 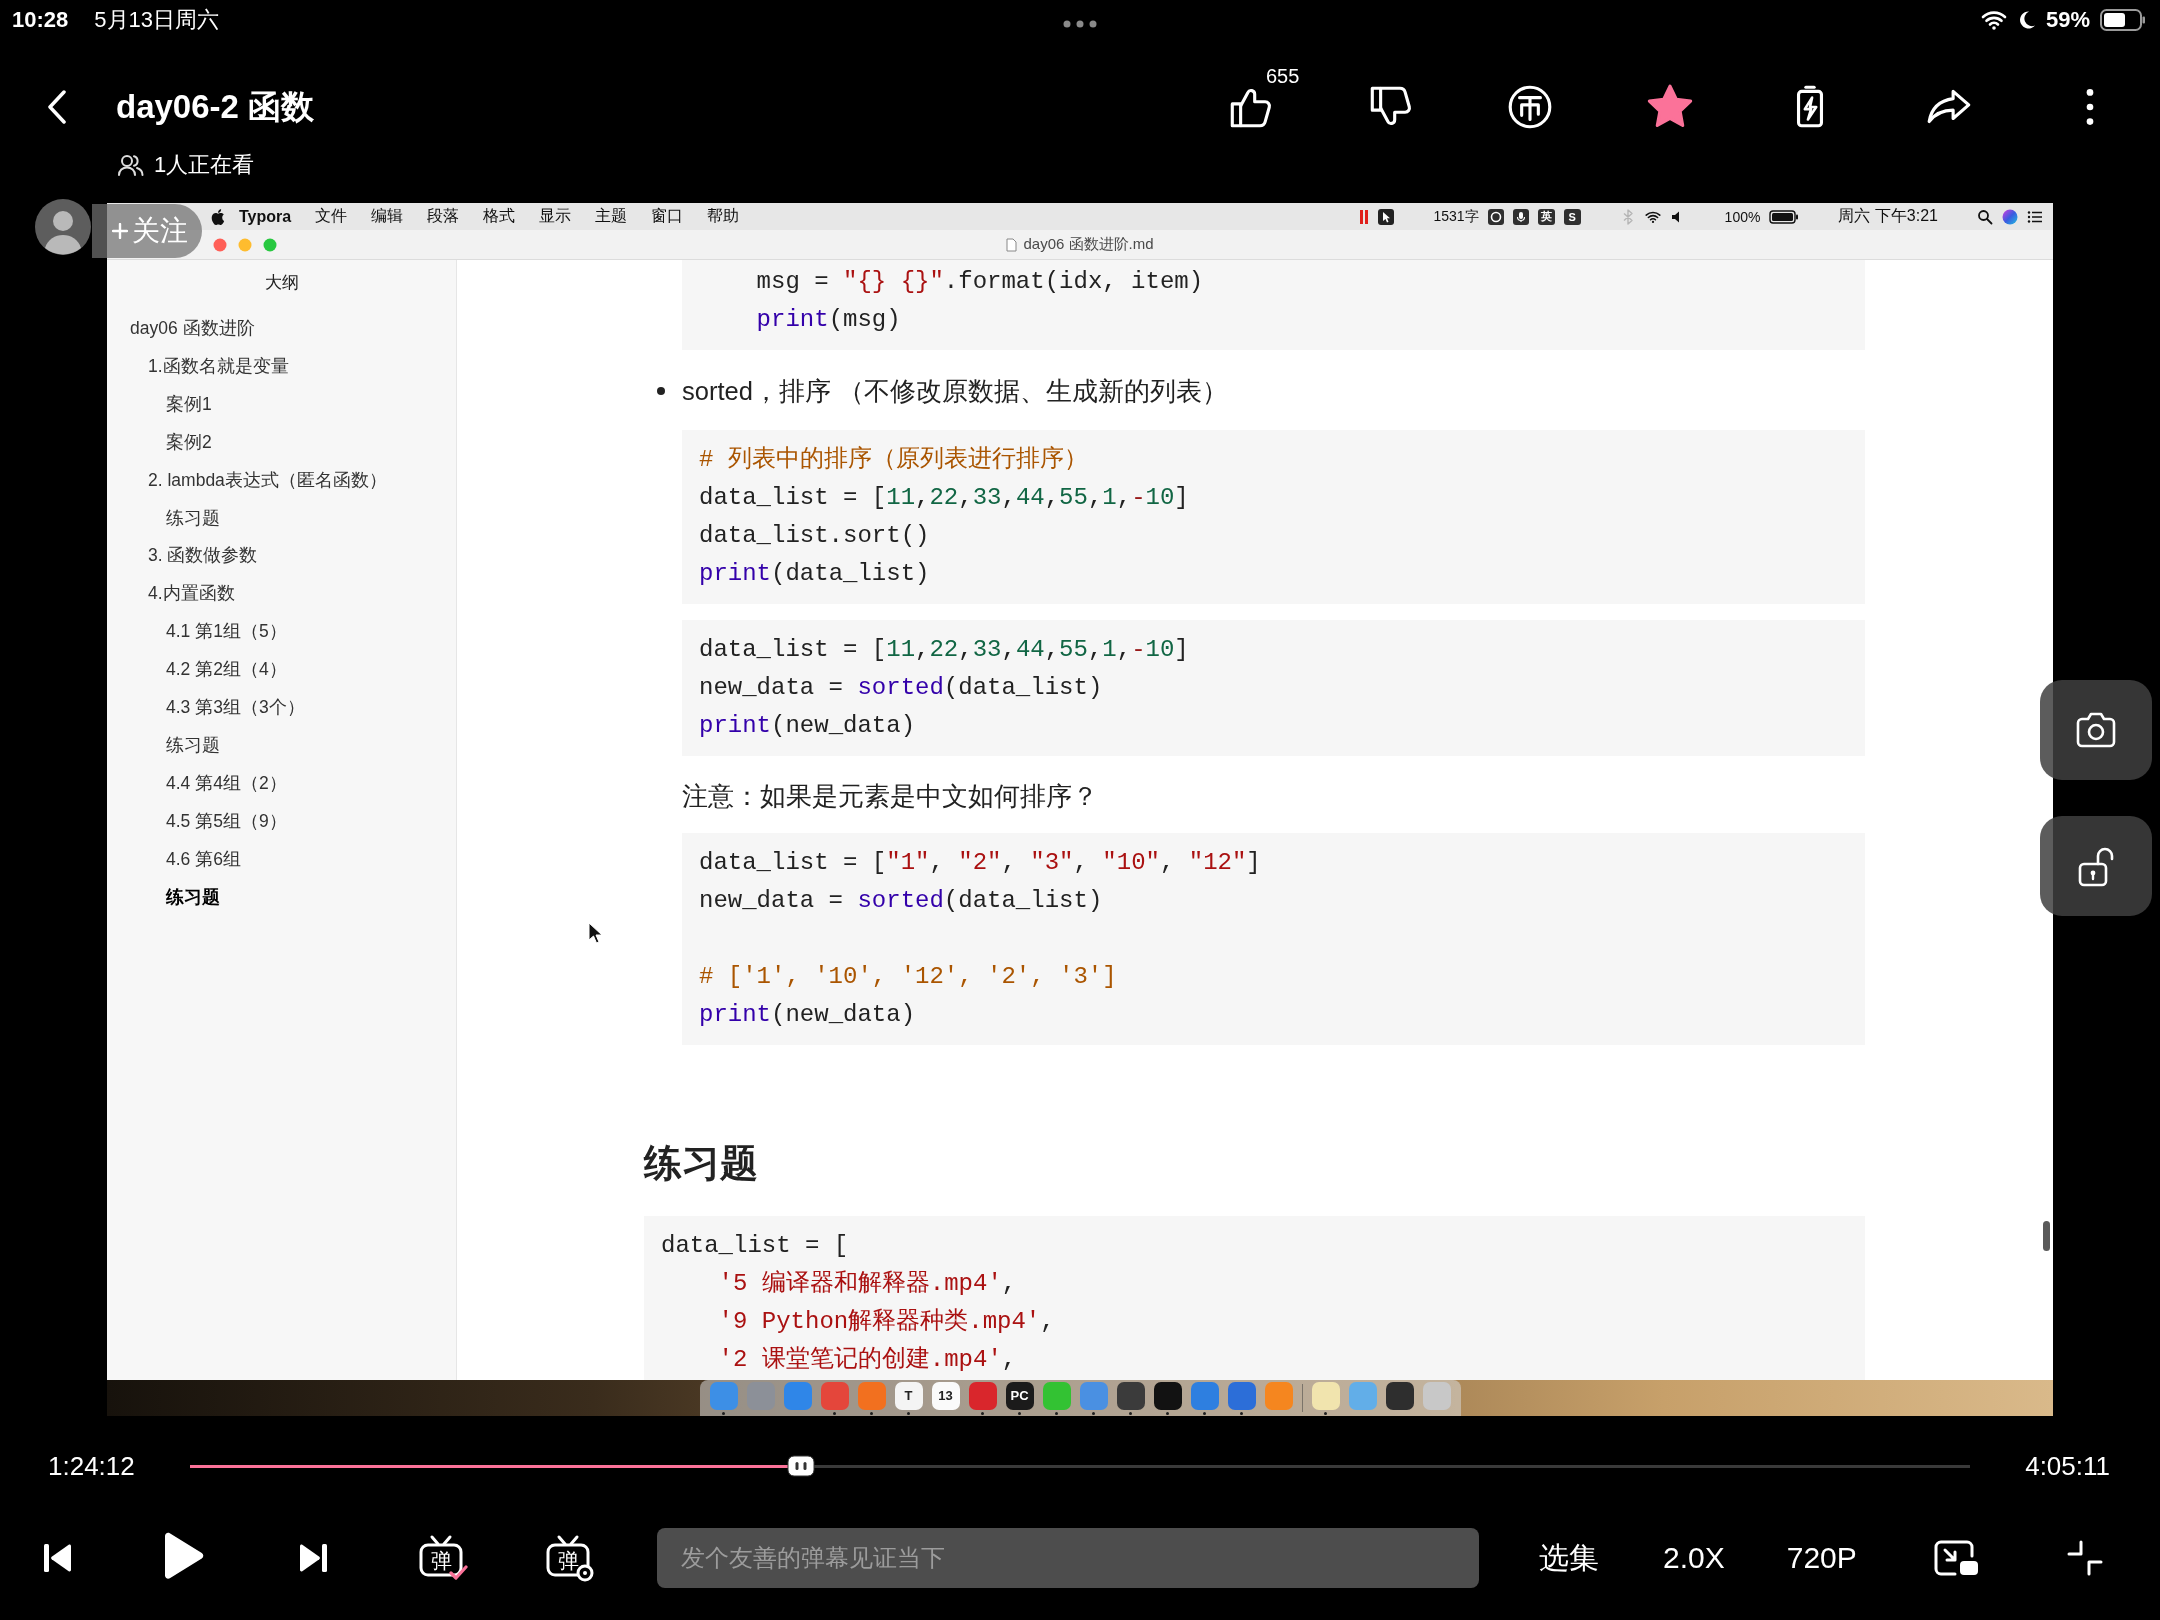 I want to click on app-icon: T, so click(x=908, y=1395).